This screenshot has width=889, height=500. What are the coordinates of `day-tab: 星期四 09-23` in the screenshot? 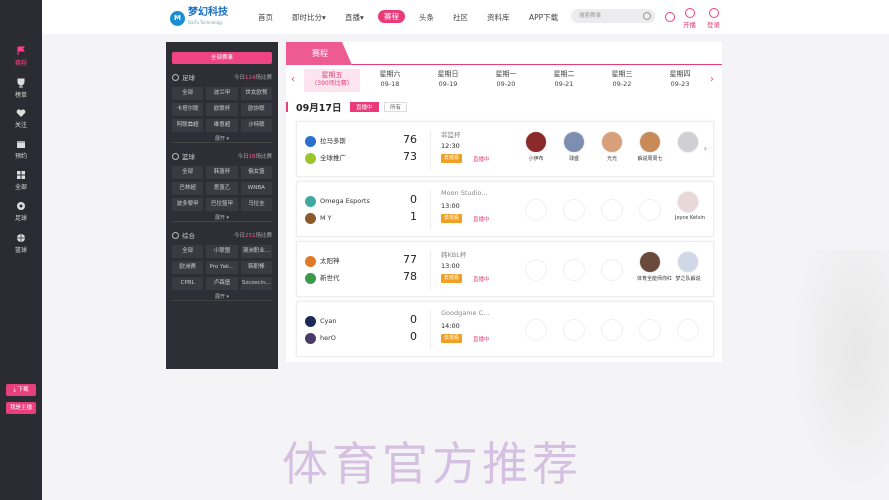 It's located at (680, 79).